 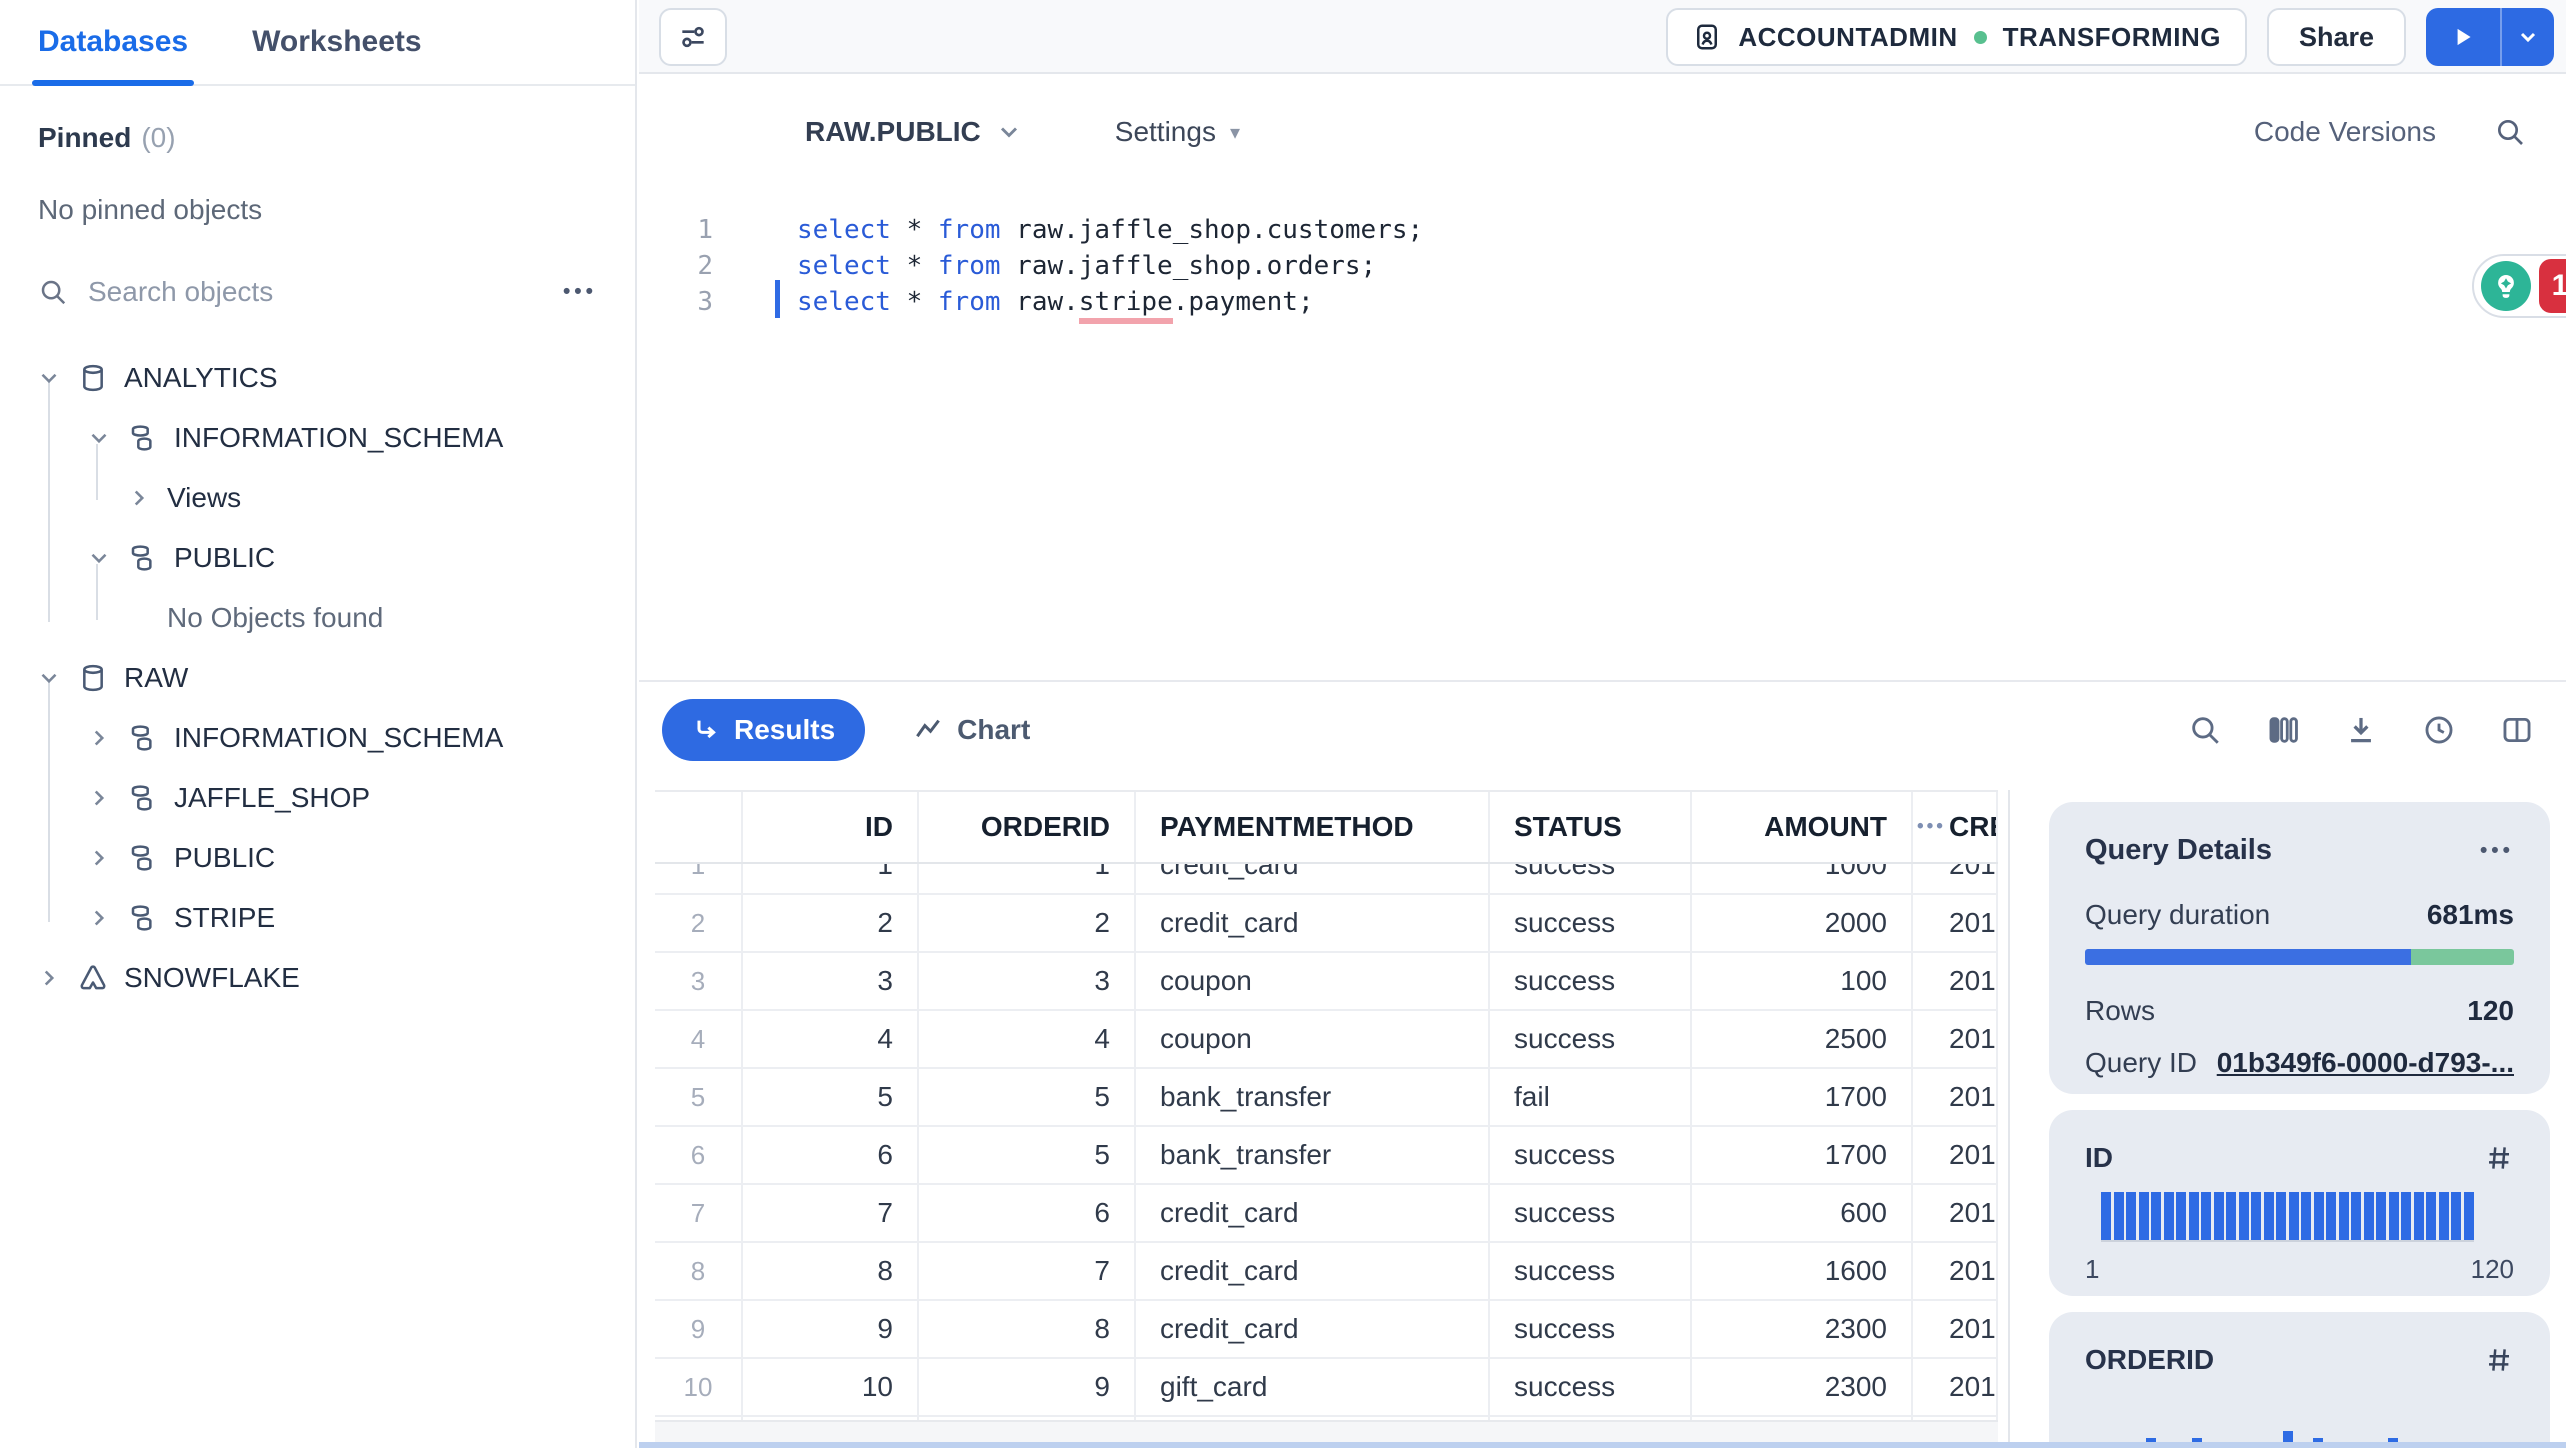 I want to click on table-row: 222credit_cardsuccess20002018, so click(x=1326, y=924).